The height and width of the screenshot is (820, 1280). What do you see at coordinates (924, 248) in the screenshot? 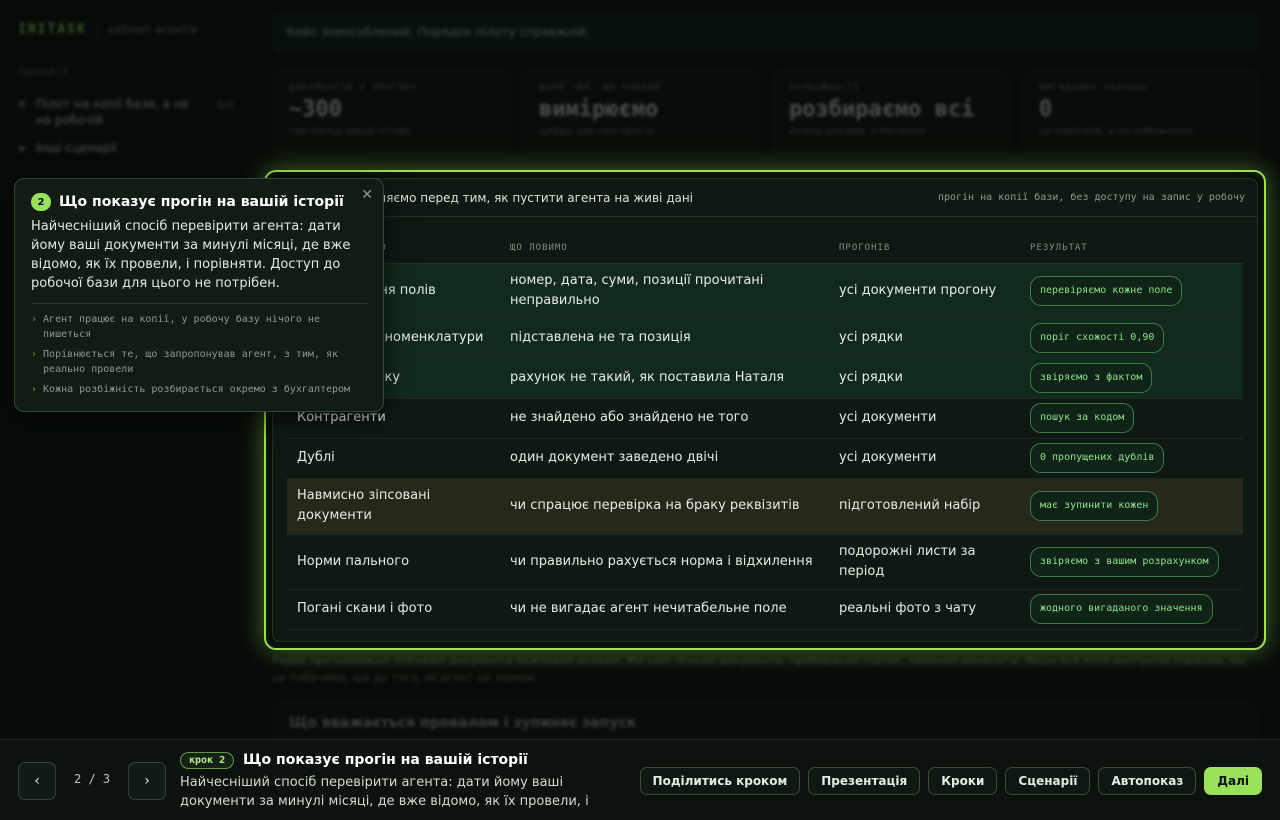
I see `column-header: ПРОГОНІВ` at bounding box center [924, 248].